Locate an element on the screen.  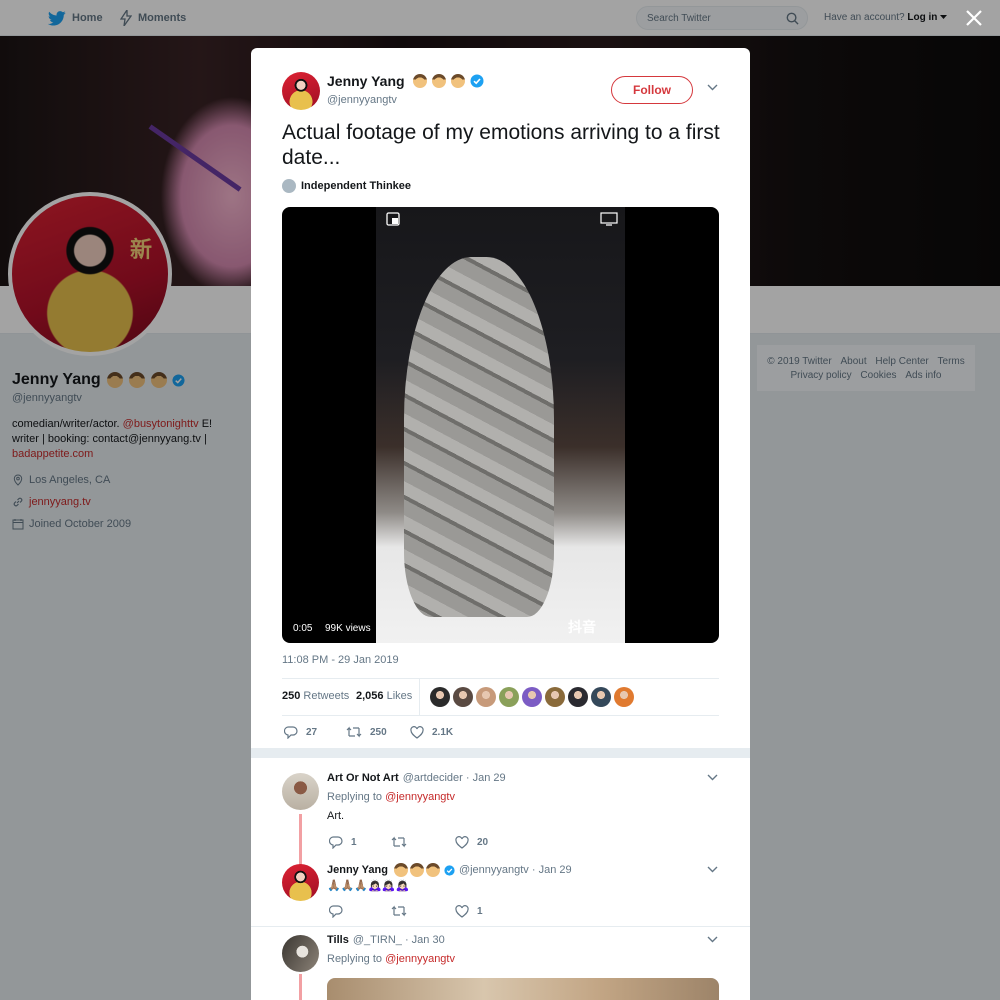
reply-action: 1 is located at coordinates (343, 842).